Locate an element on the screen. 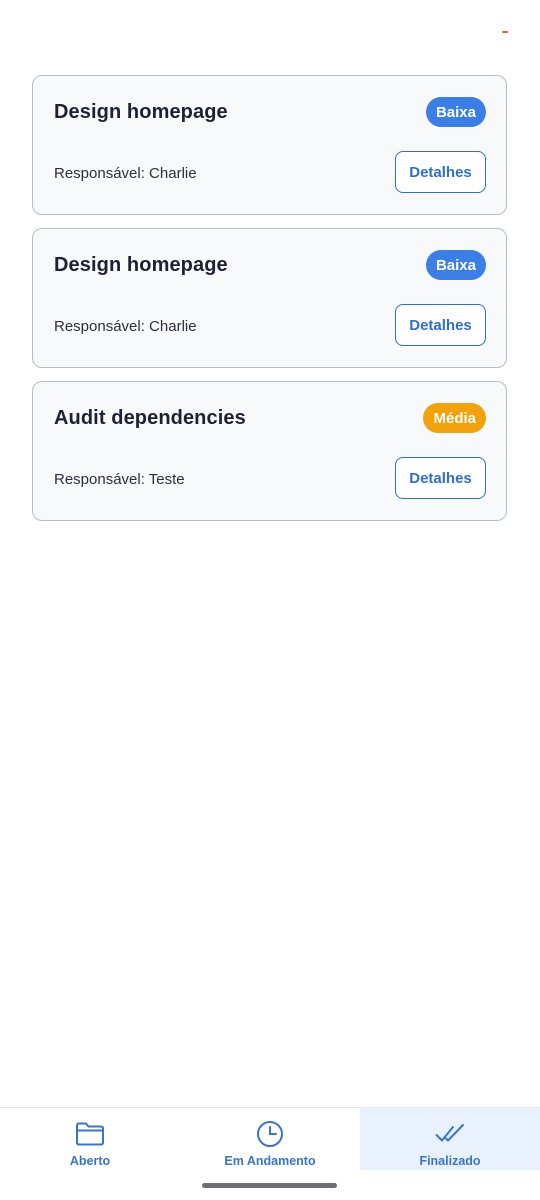  nav-label-finalizado: Finalizado is located at coordinates (450, 1161).